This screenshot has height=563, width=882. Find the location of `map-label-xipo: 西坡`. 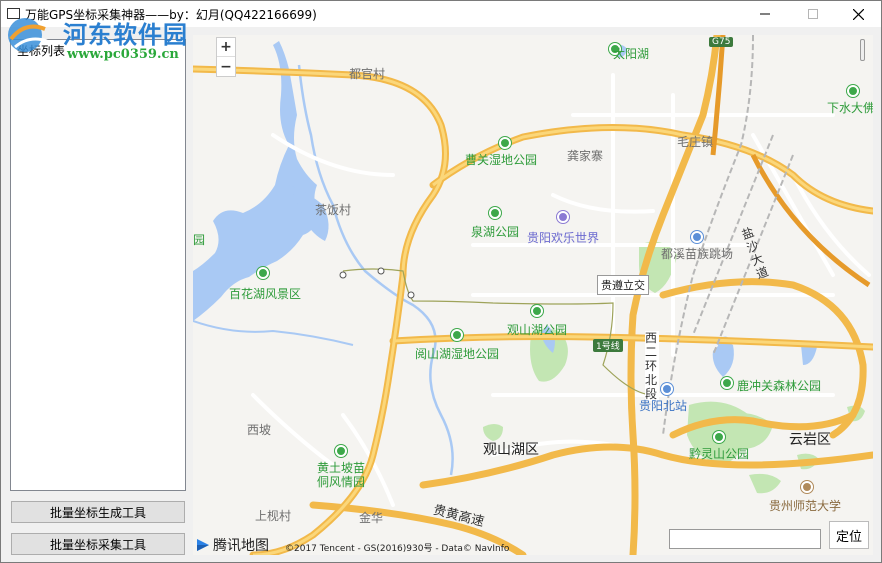

map-label-xipo: 西坡 is located at coordinates (259, 429).